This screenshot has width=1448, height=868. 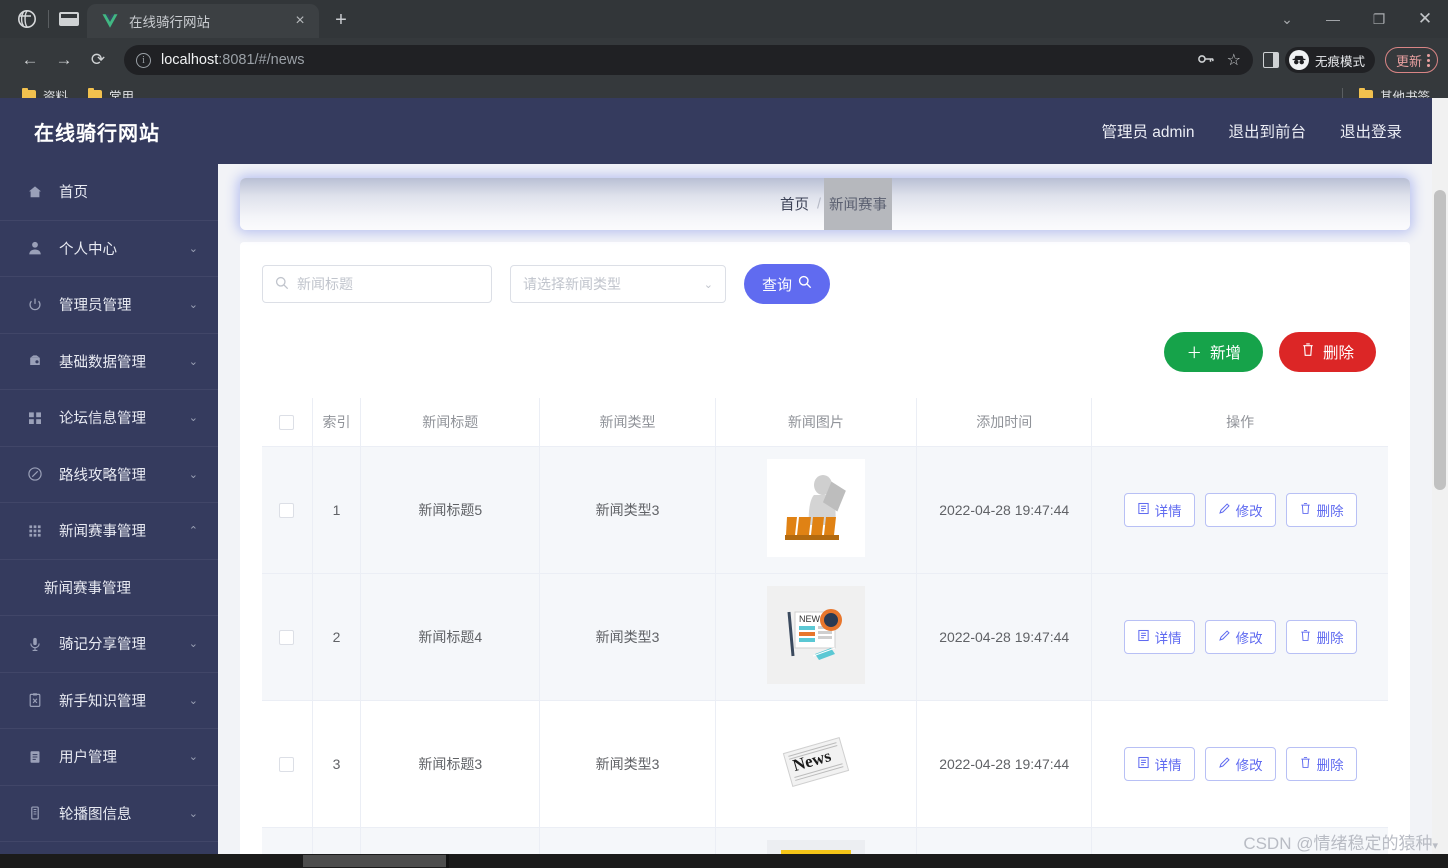 I want to click on browser-logo-icon, so click(x=27, y=19).